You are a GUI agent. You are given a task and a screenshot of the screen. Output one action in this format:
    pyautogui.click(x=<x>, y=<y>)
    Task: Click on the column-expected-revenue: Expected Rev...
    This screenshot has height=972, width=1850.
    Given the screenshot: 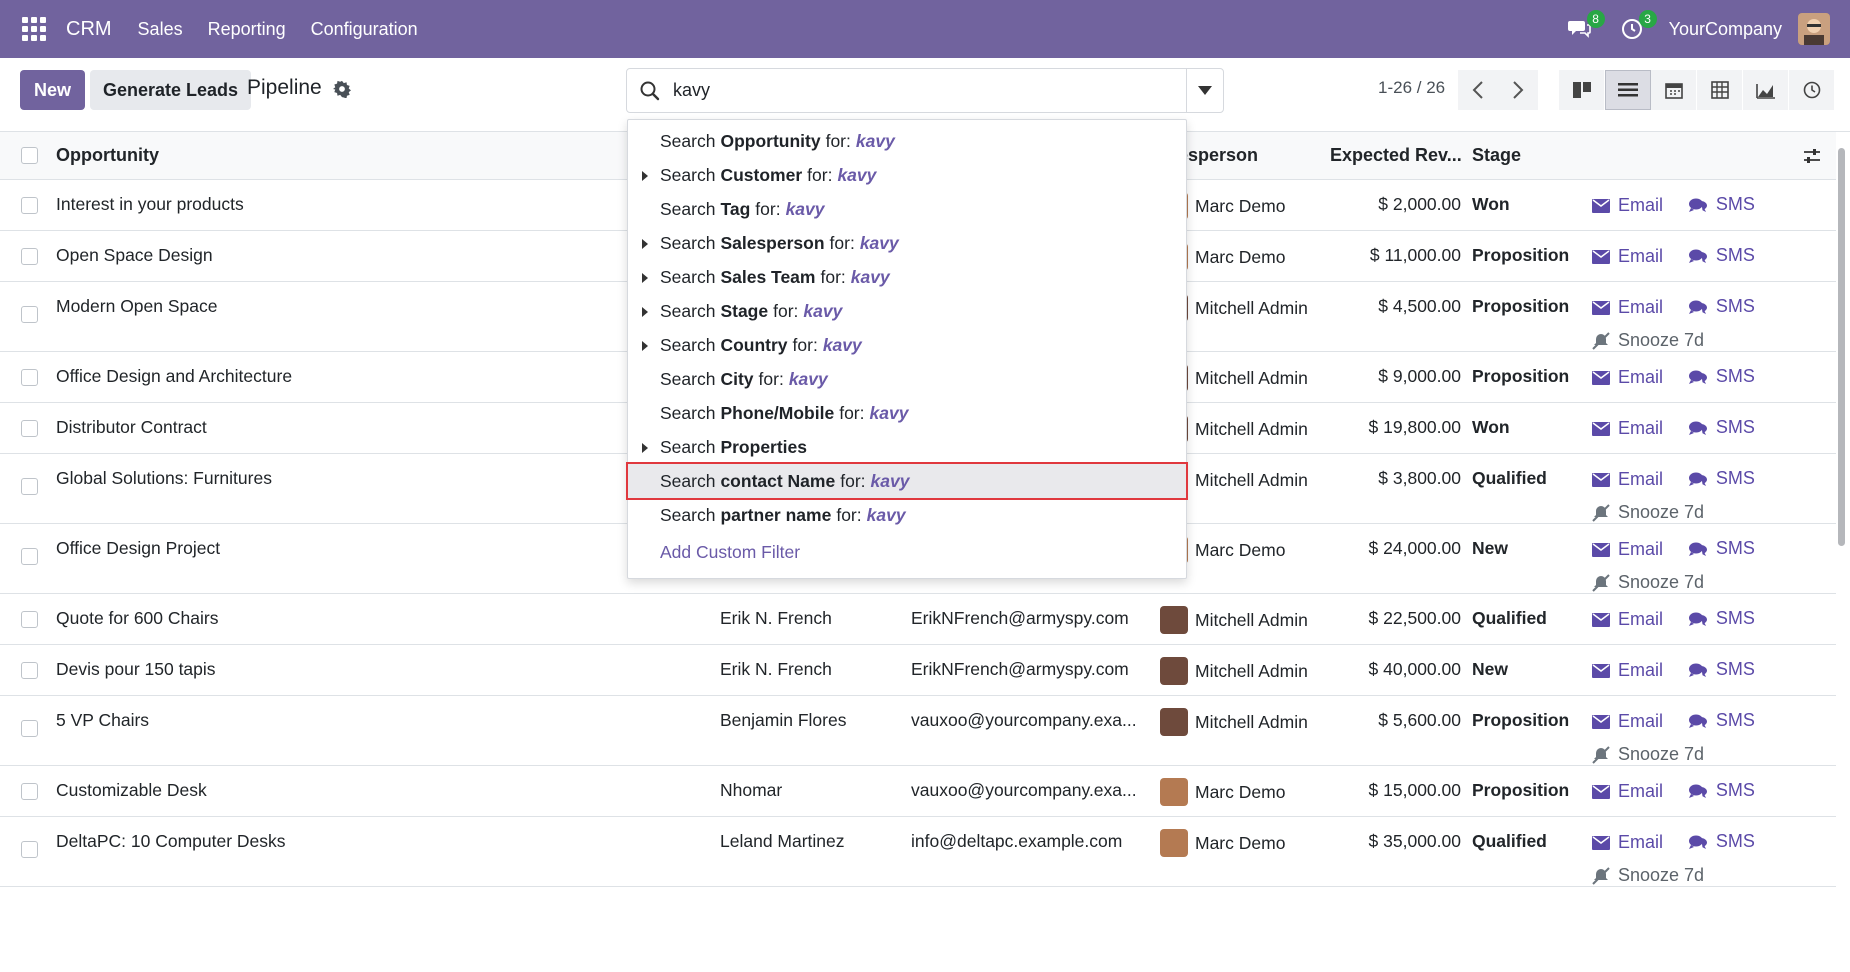 What is the action you would take?
    pyautogui.click(x=1396, y=155)
    